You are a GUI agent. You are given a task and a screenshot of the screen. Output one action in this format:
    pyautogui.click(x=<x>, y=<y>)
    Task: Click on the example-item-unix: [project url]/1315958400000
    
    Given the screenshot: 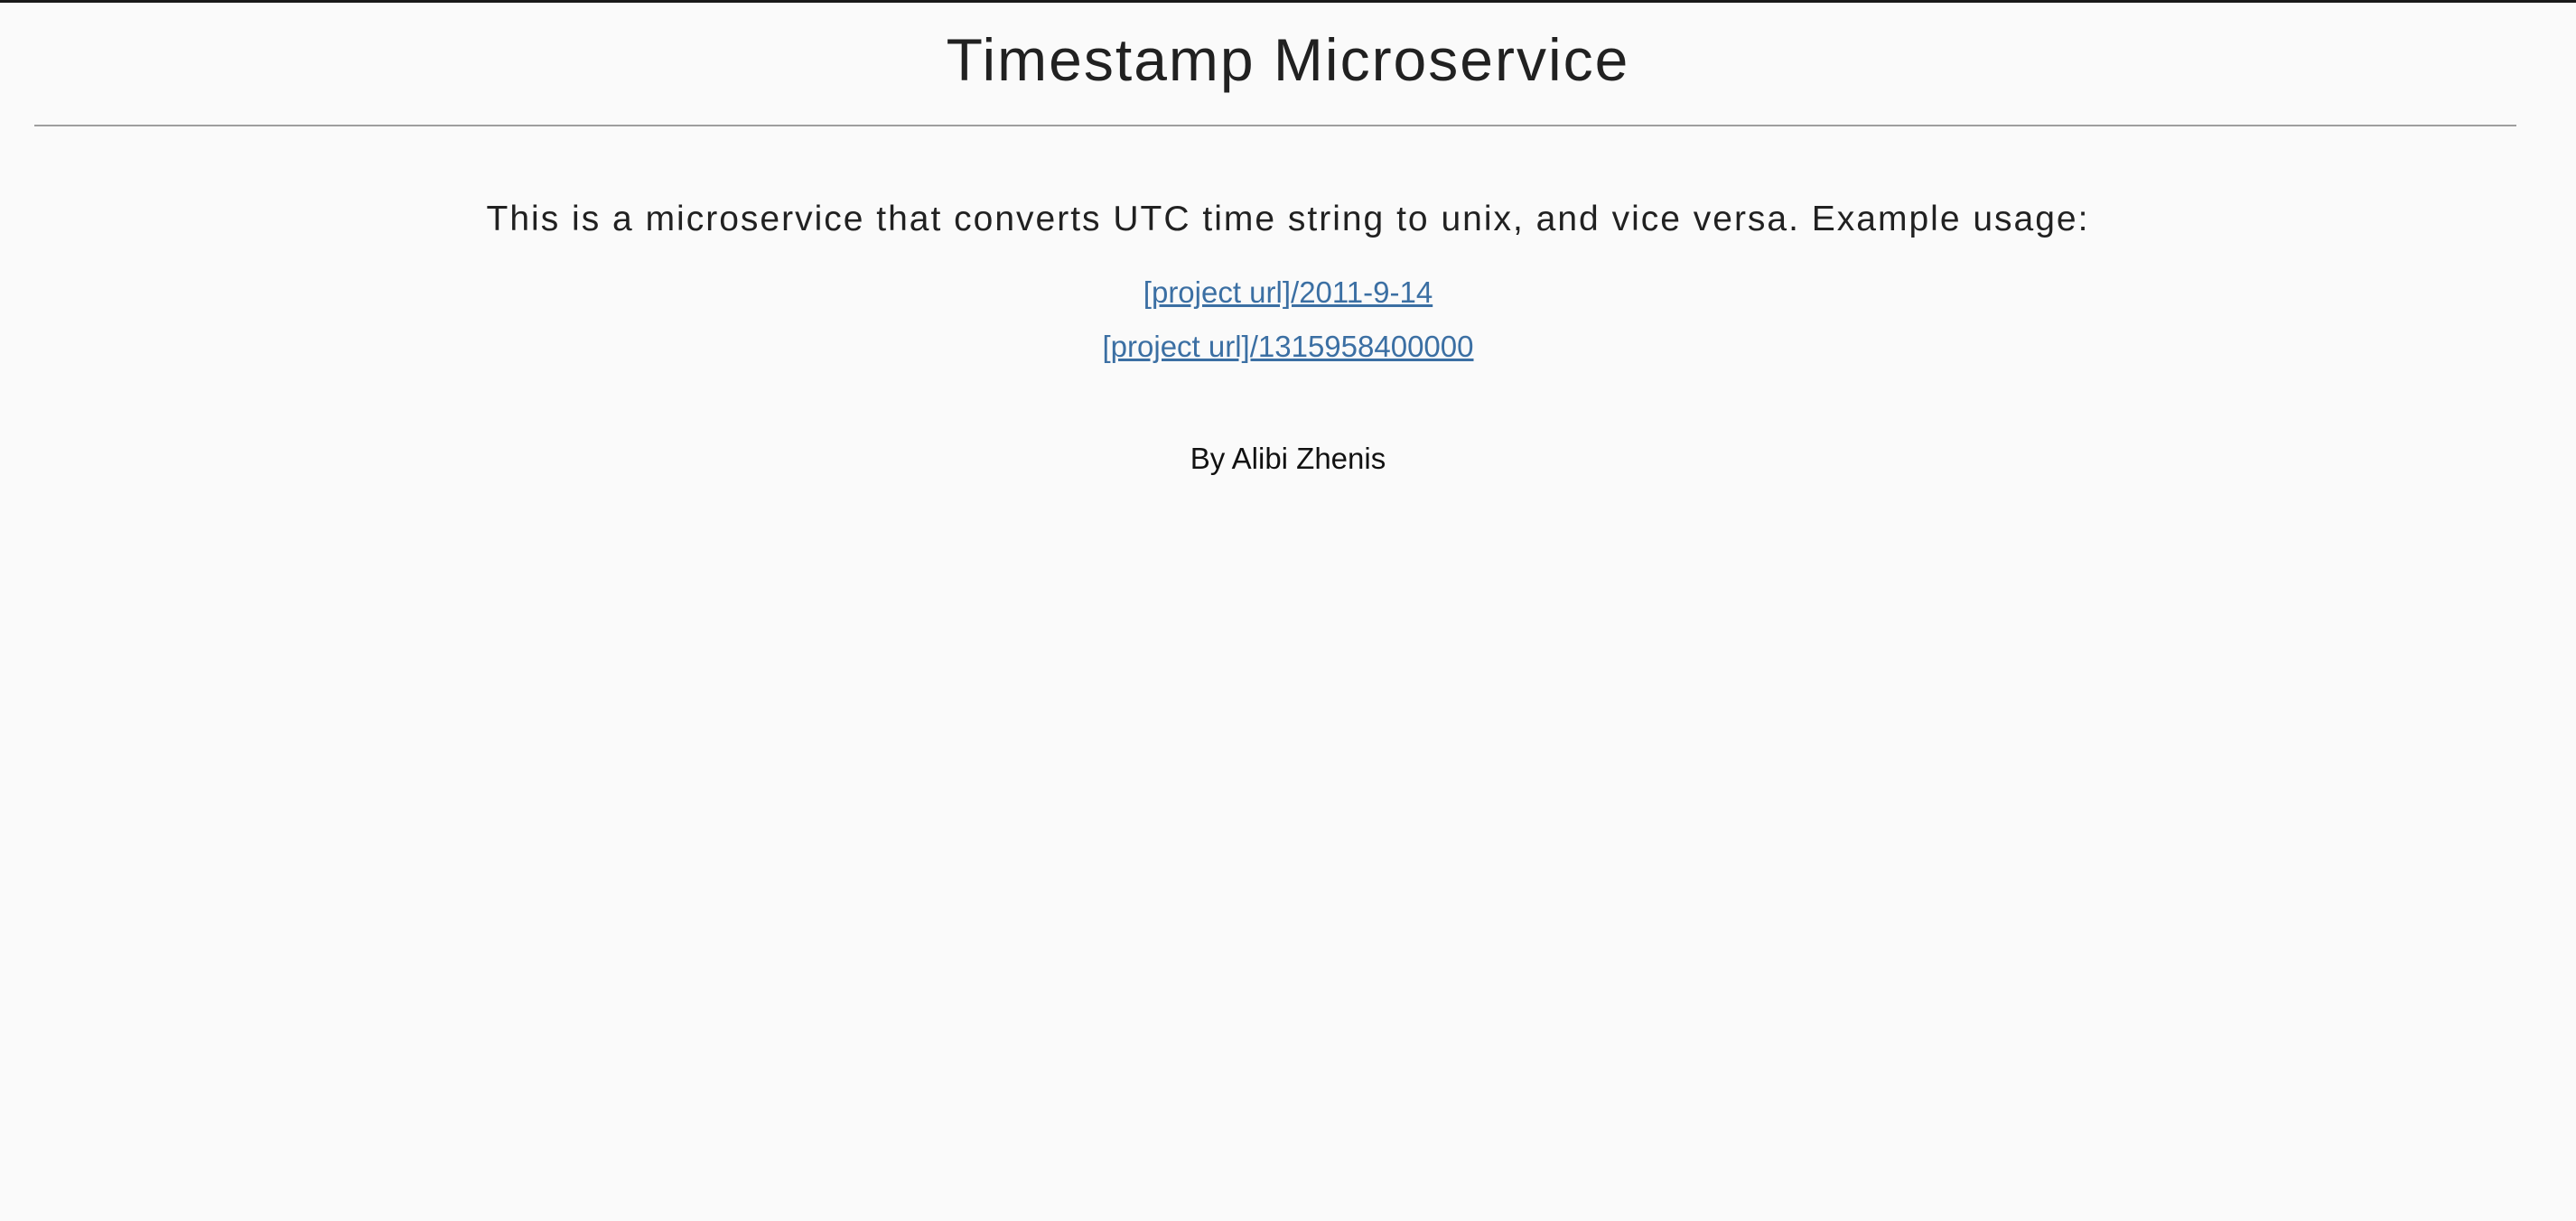 What is the action you would take?
    pyautogui.click(x=1288, y=346)
    